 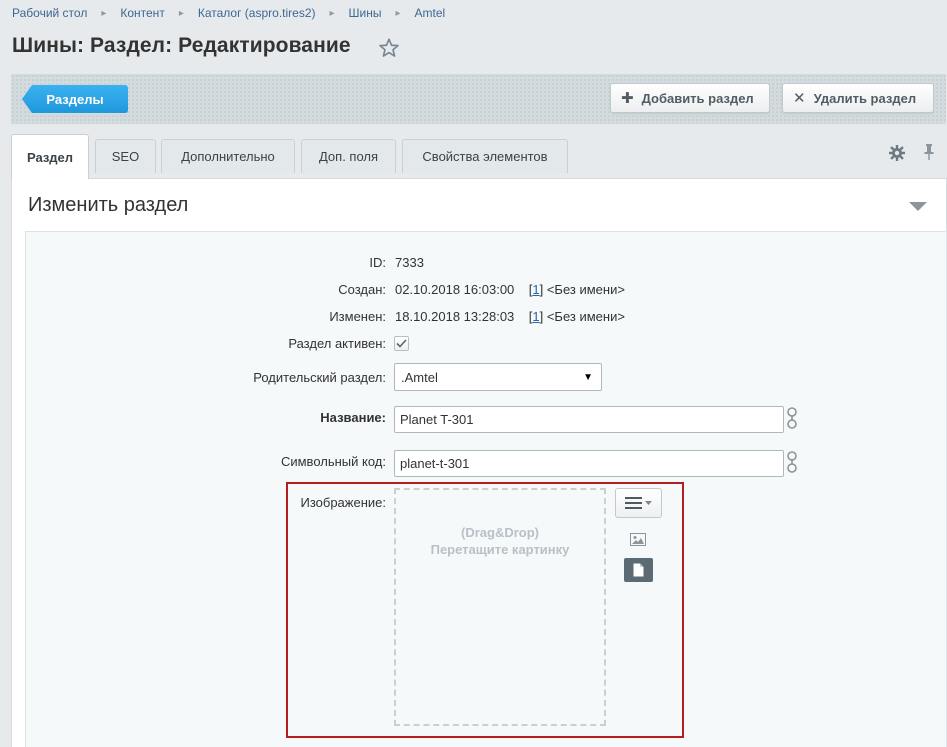 What do you see at coordinates (257, 13) in the screenshot?
I see `breadcrumb-item-catalog: Каталог (aspro.tires2)` at bounding box center [257, 13].